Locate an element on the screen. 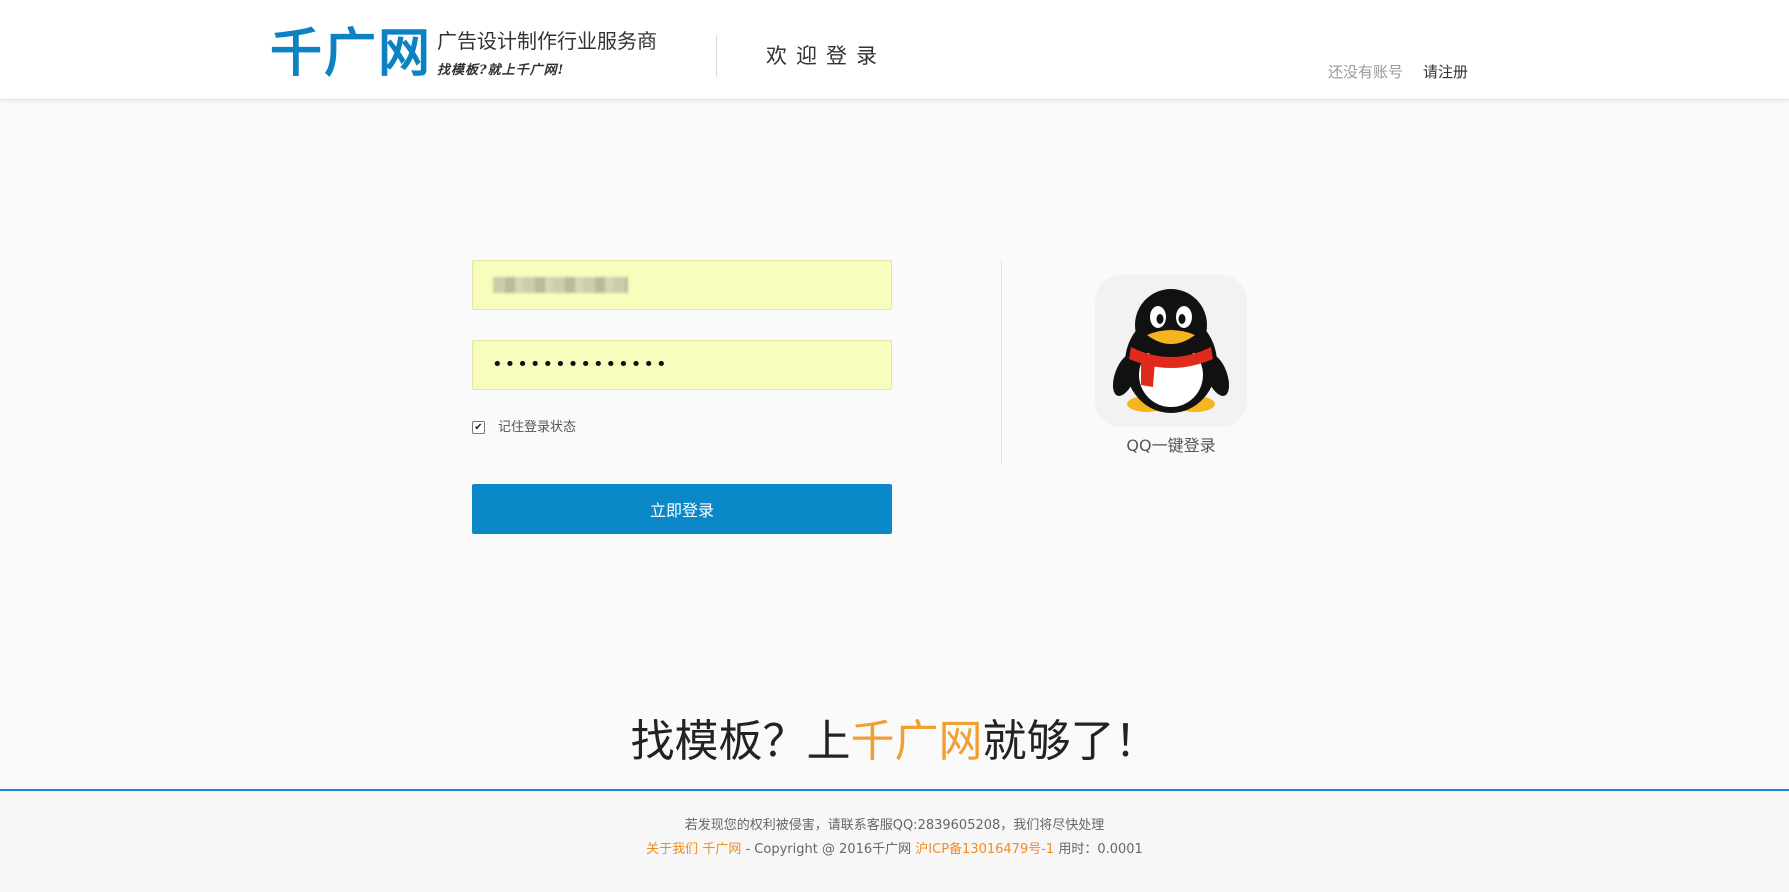 The image size is (1789, 892). copyright-text: - Copyright @ 2016千广网 is located at coordinates (830, 849).